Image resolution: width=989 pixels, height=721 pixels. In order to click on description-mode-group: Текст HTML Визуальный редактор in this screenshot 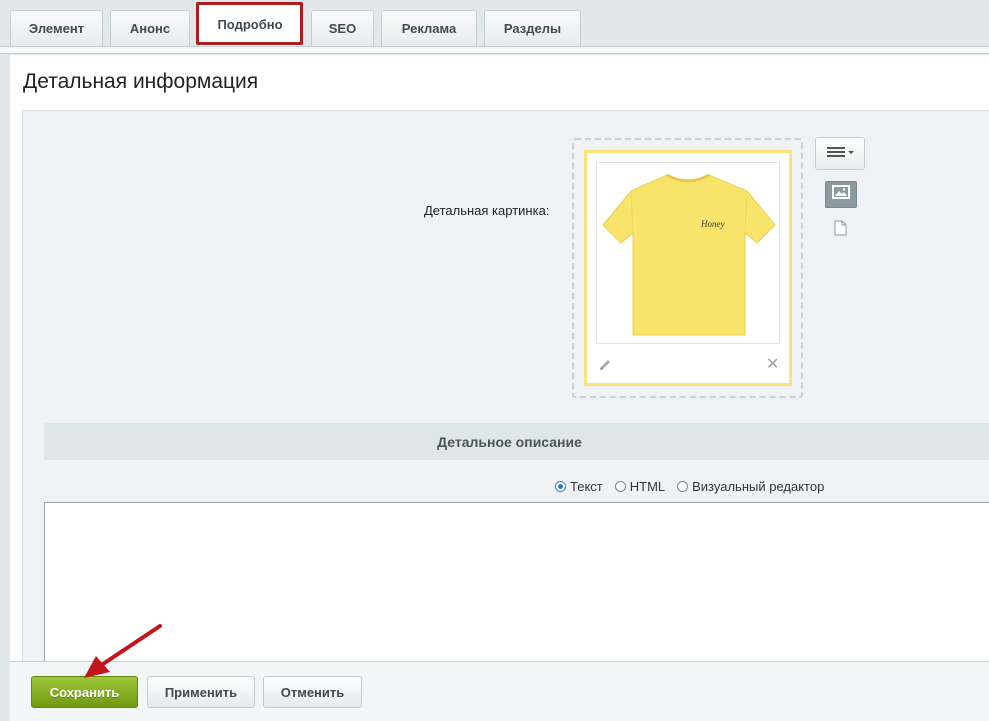, I will do `click(695, 486)`.